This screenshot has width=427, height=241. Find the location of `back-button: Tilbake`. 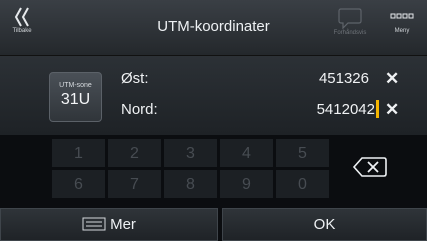

back-button: Tilbake is located at coordinates (22, 28).